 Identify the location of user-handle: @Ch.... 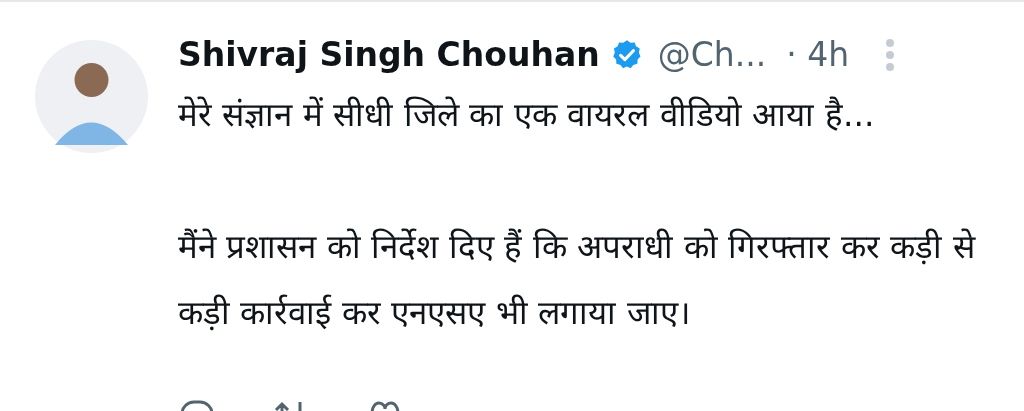
(712, 55).